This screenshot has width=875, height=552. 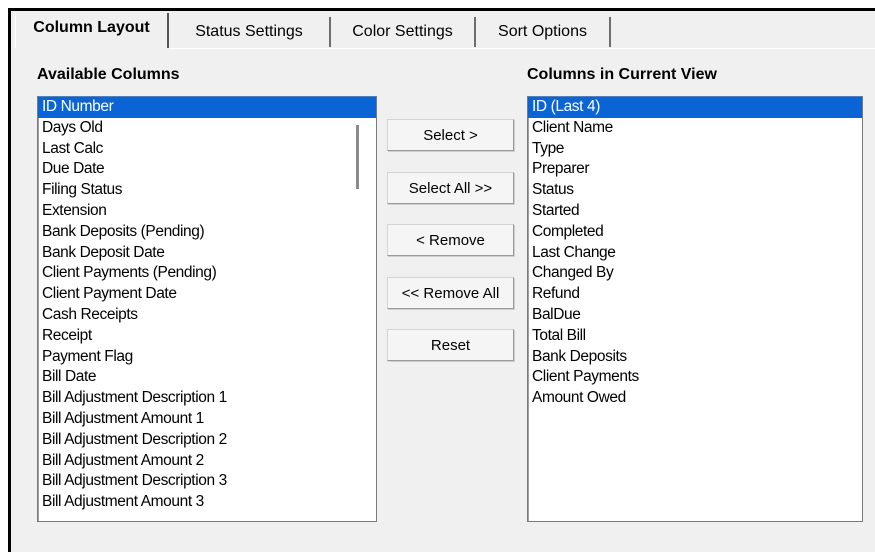 I want to click on current-column-item: BalDue, so click(x=695, y=315).